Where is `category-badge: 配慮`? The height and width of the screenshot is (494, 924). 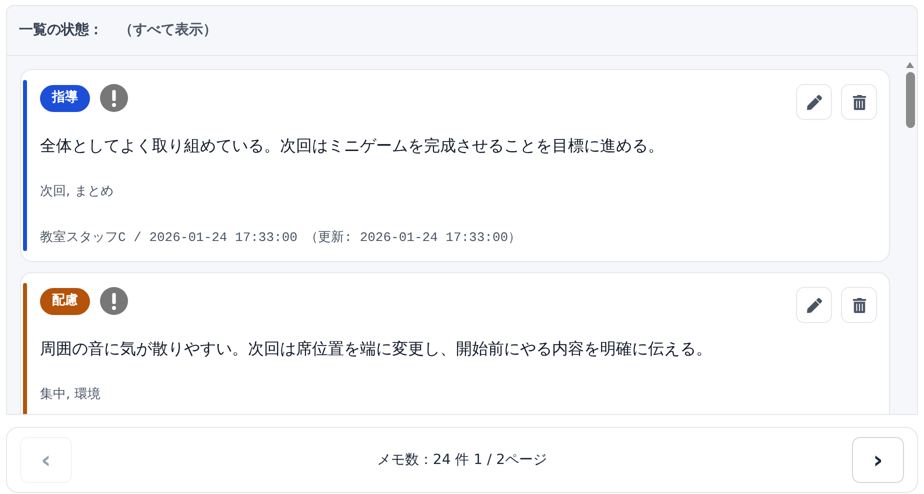
category-badge: 配慮 is located at coordinates (65, 301).